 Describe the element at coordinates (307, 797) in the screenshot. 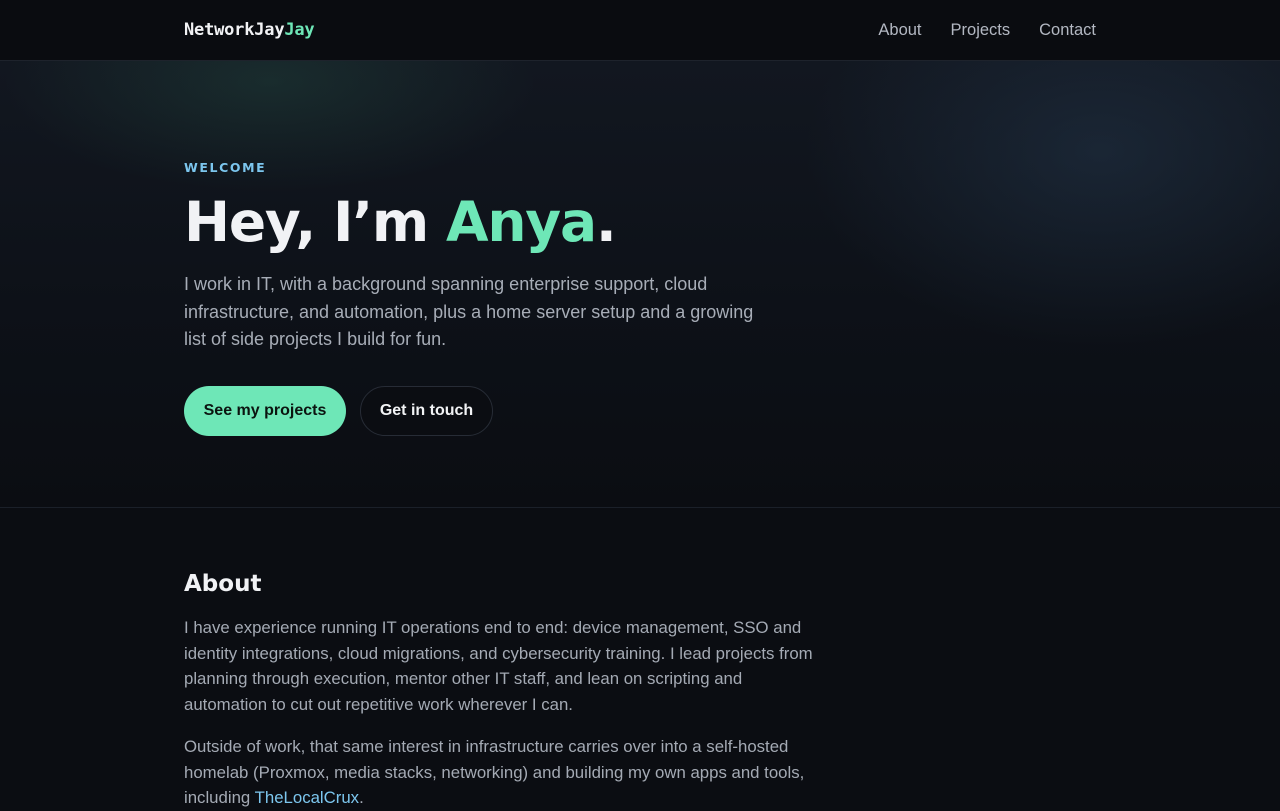

I see `thelocalcrux-link: TheLocalCrux` at that location.